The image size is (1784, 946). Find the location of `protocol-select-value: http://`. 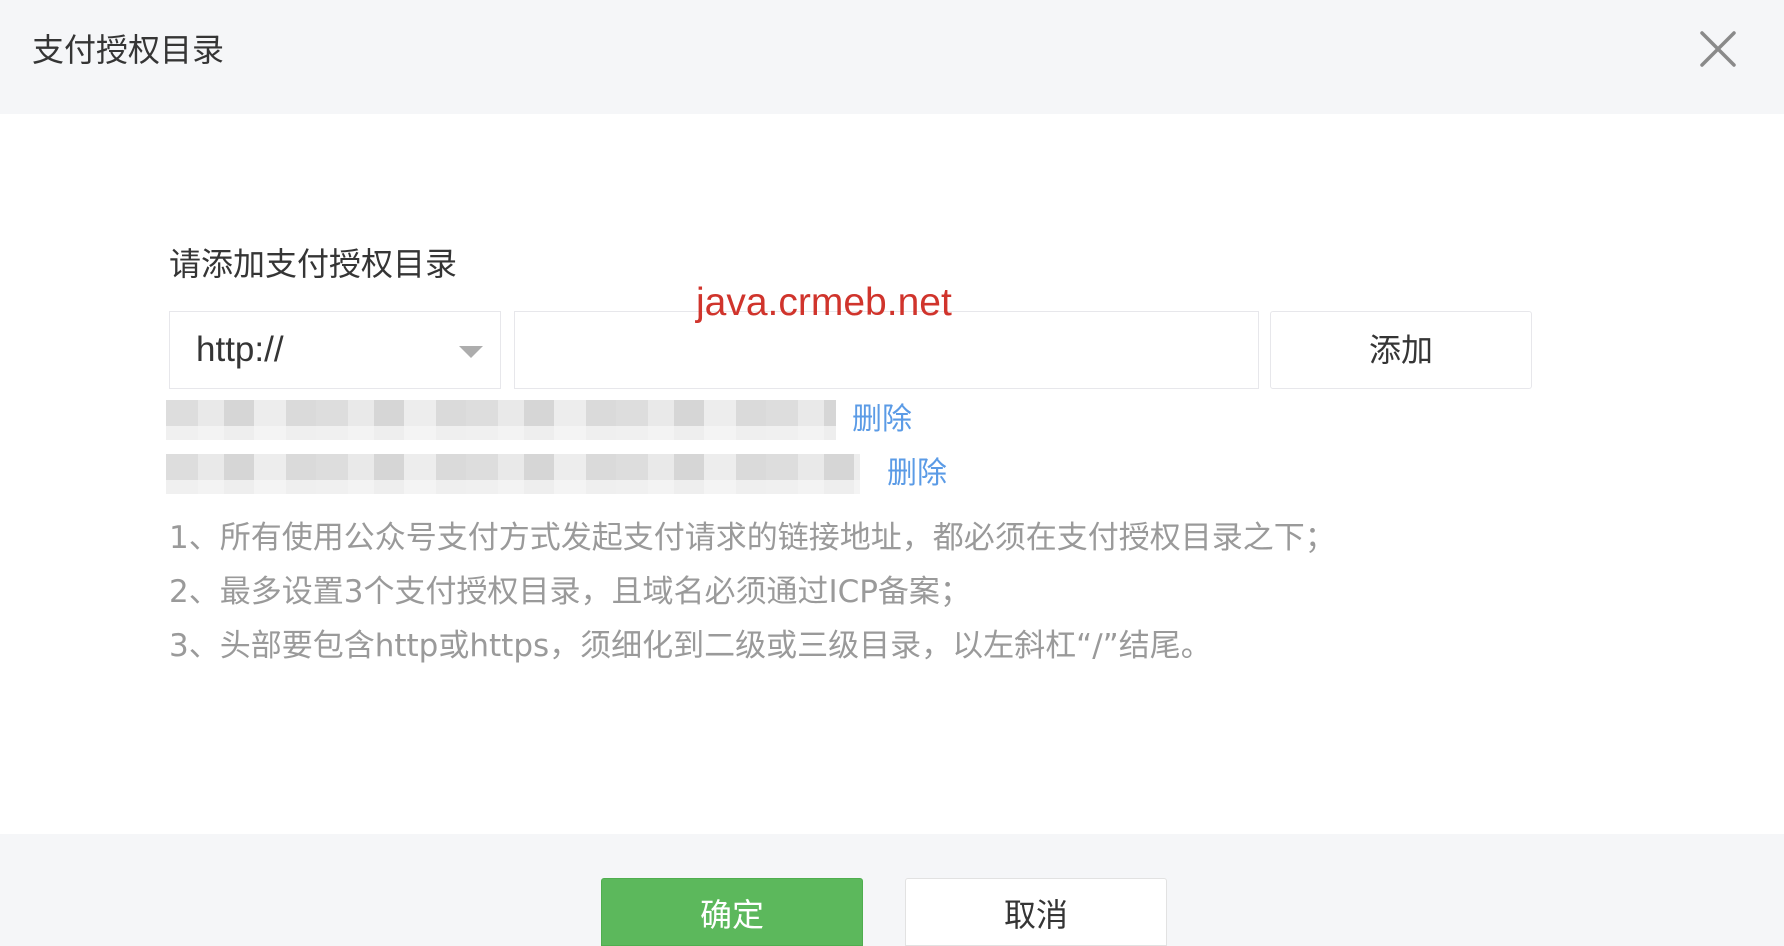

protocol-select-value: http:// is located at coordinates (240, 349).